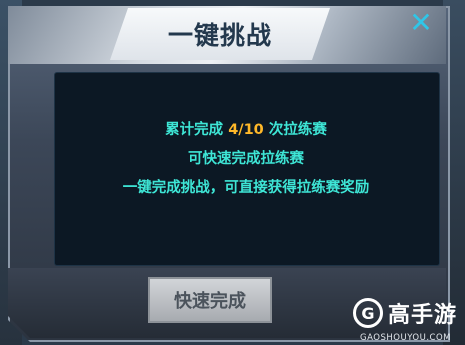 The height and width of the screenshot is (345, 465). What do you see at coordinates (422, 315) in the screenshot?
I see `watermark-name: 高手游` at bounding box center [422, 315].